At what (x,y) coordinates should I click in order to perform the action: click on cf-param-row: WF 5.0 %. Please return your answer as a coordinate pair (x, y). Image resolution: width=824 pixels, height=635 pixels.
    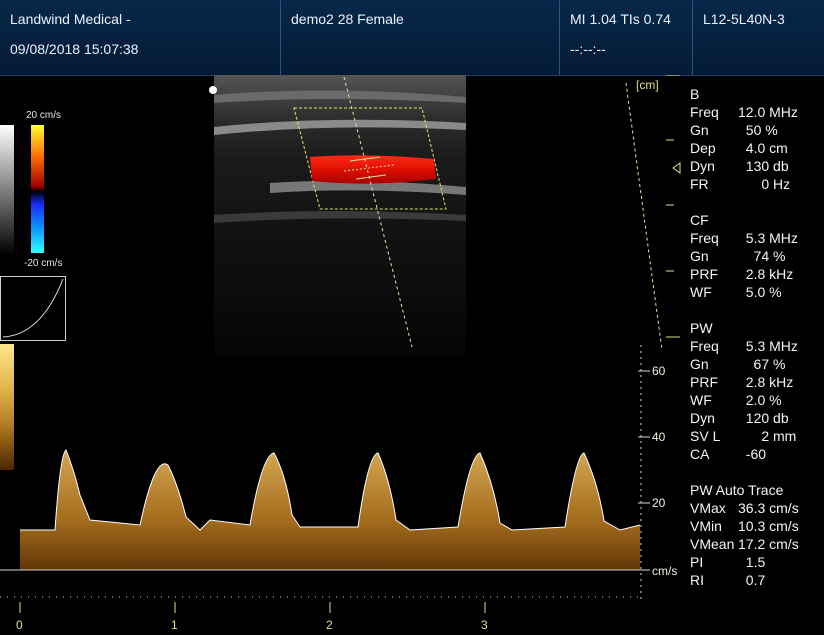
    Looking at the image, I should click on (736, 292).